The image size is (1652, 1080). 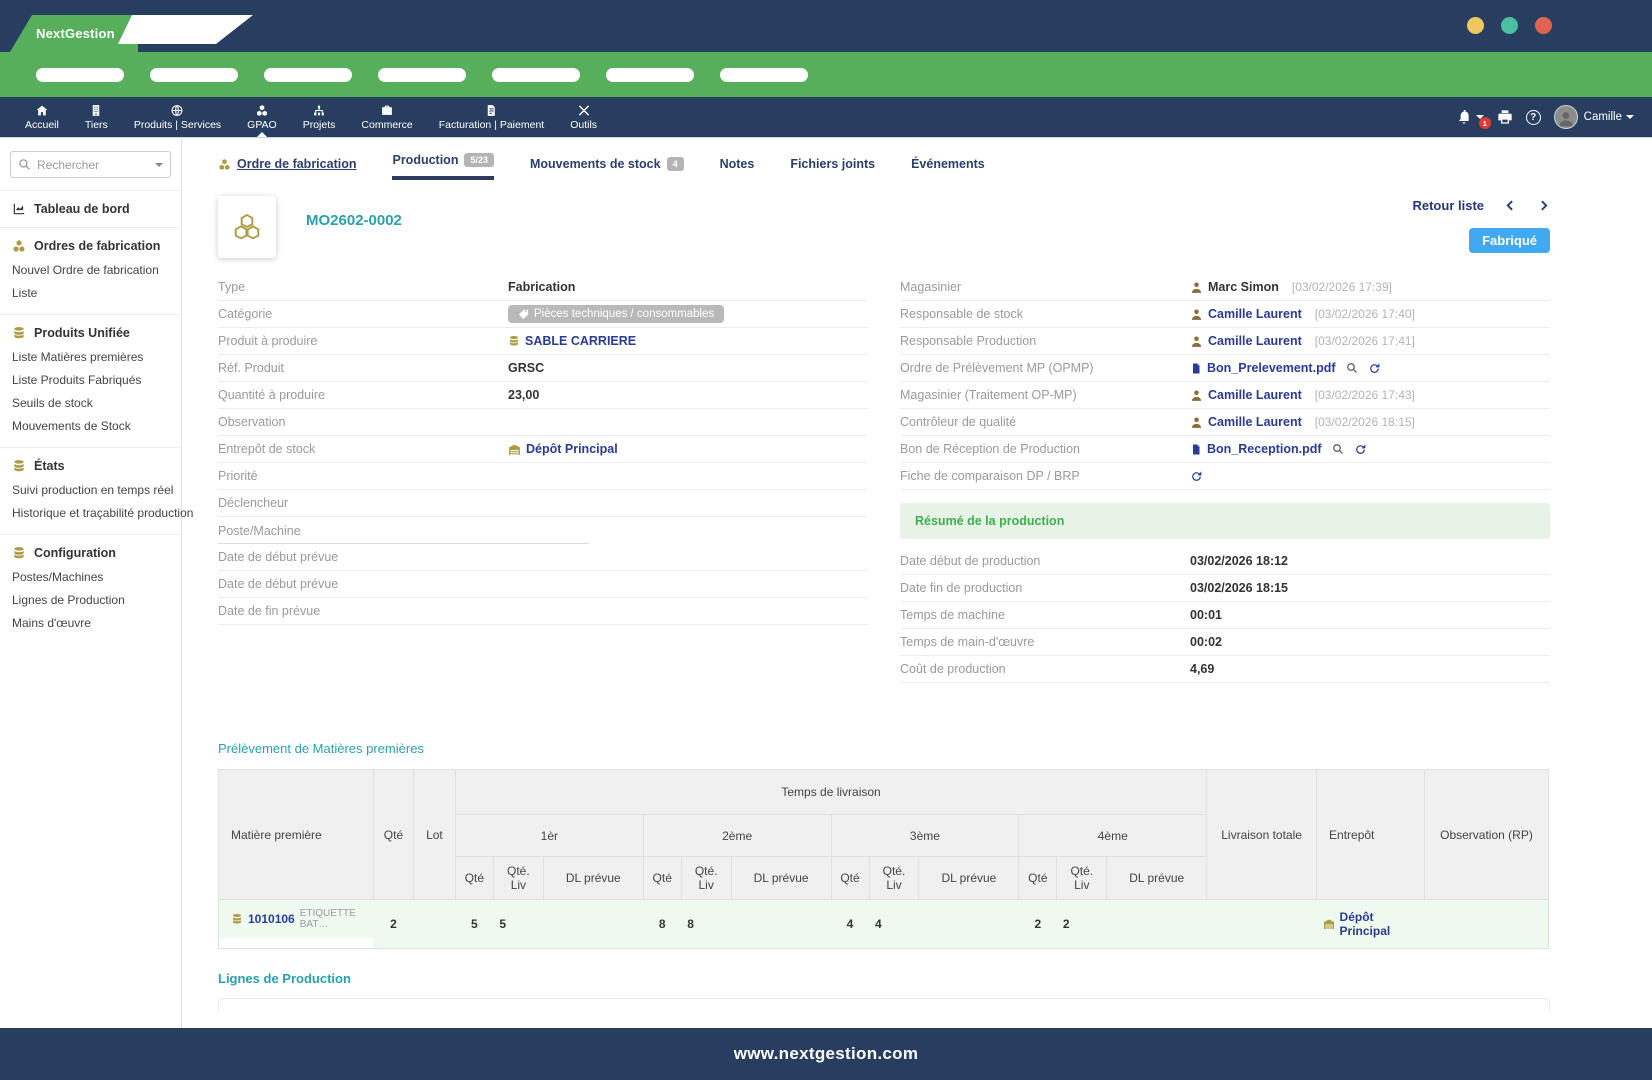 I want to click on cell-s1-dl, so click(x=593, y=924).